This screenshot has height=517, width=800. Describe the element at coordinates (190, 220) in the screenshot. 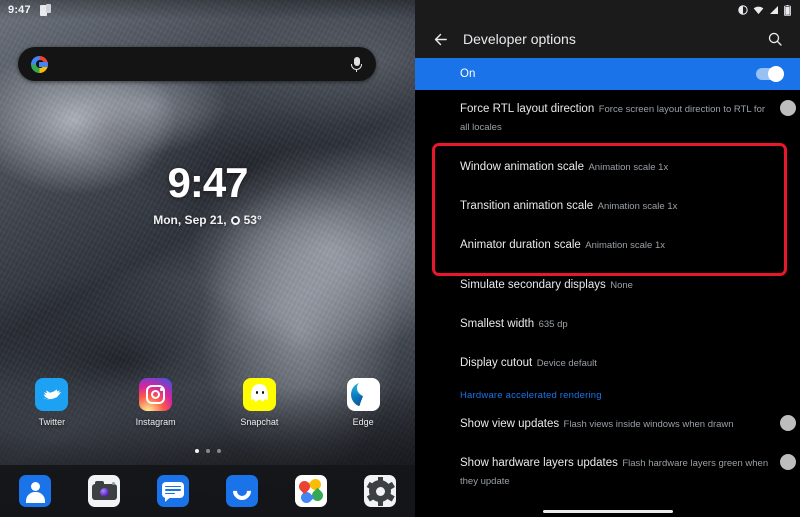

I see `clock-date: Mon, Sep 21,` at that location.